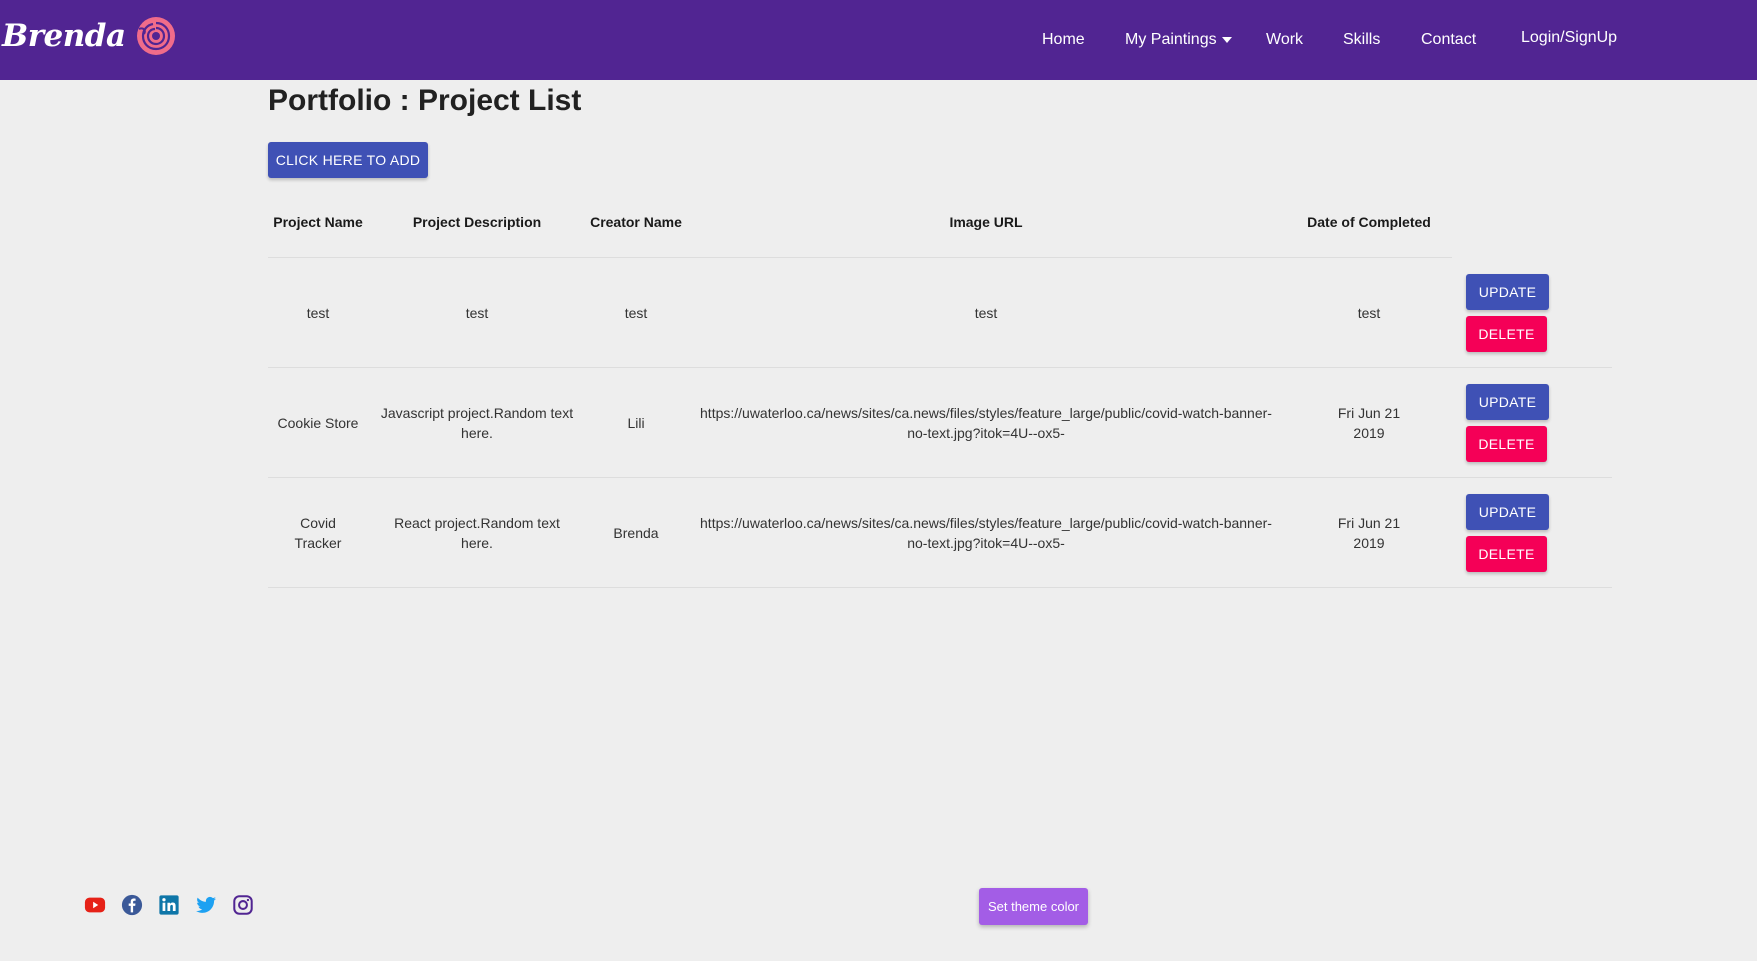 The height and width of the screenshot is (961, 1757). Describe the element at coordinates (1171, 39) in the screenshot. I see `nav-my-paintings-label: My Paintings` at that location.